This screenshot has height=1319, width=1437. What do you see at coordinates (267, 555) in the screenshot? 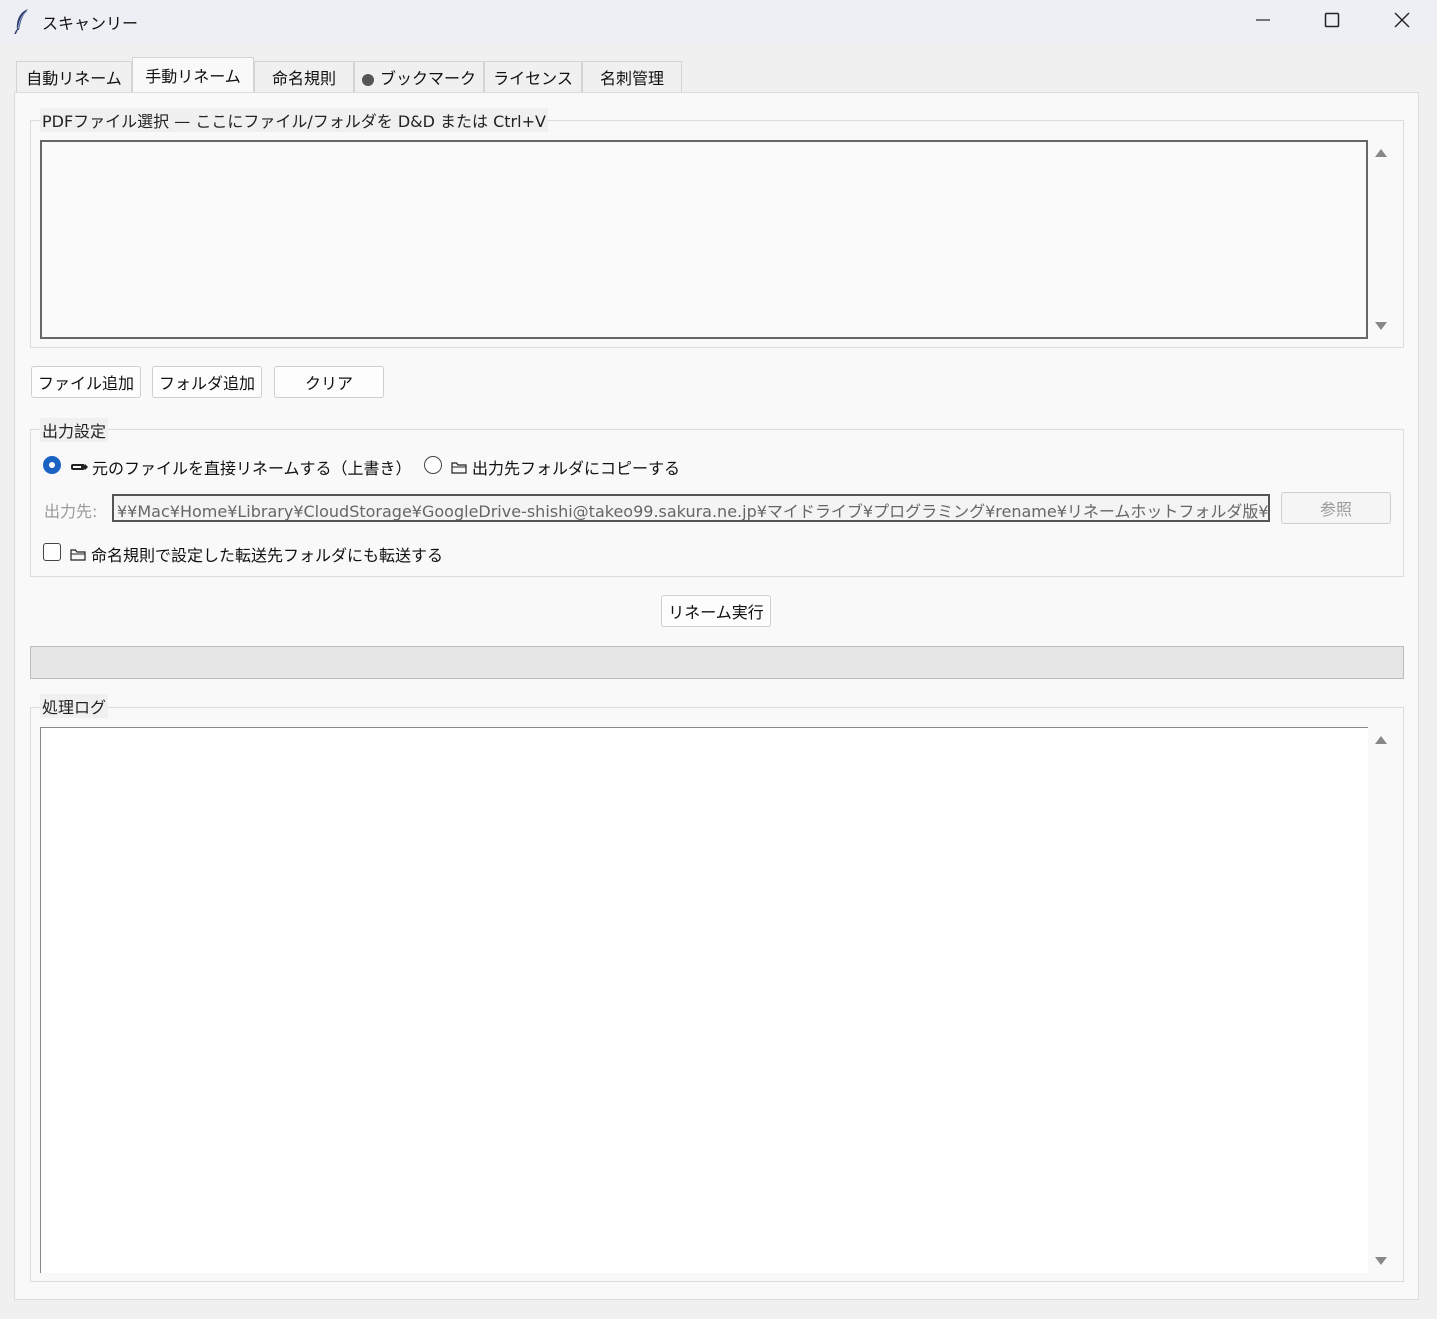
I see `transfer-label: 命名規則で設定した転送先フォルダにも転送する` at bounding box center [267, 555].